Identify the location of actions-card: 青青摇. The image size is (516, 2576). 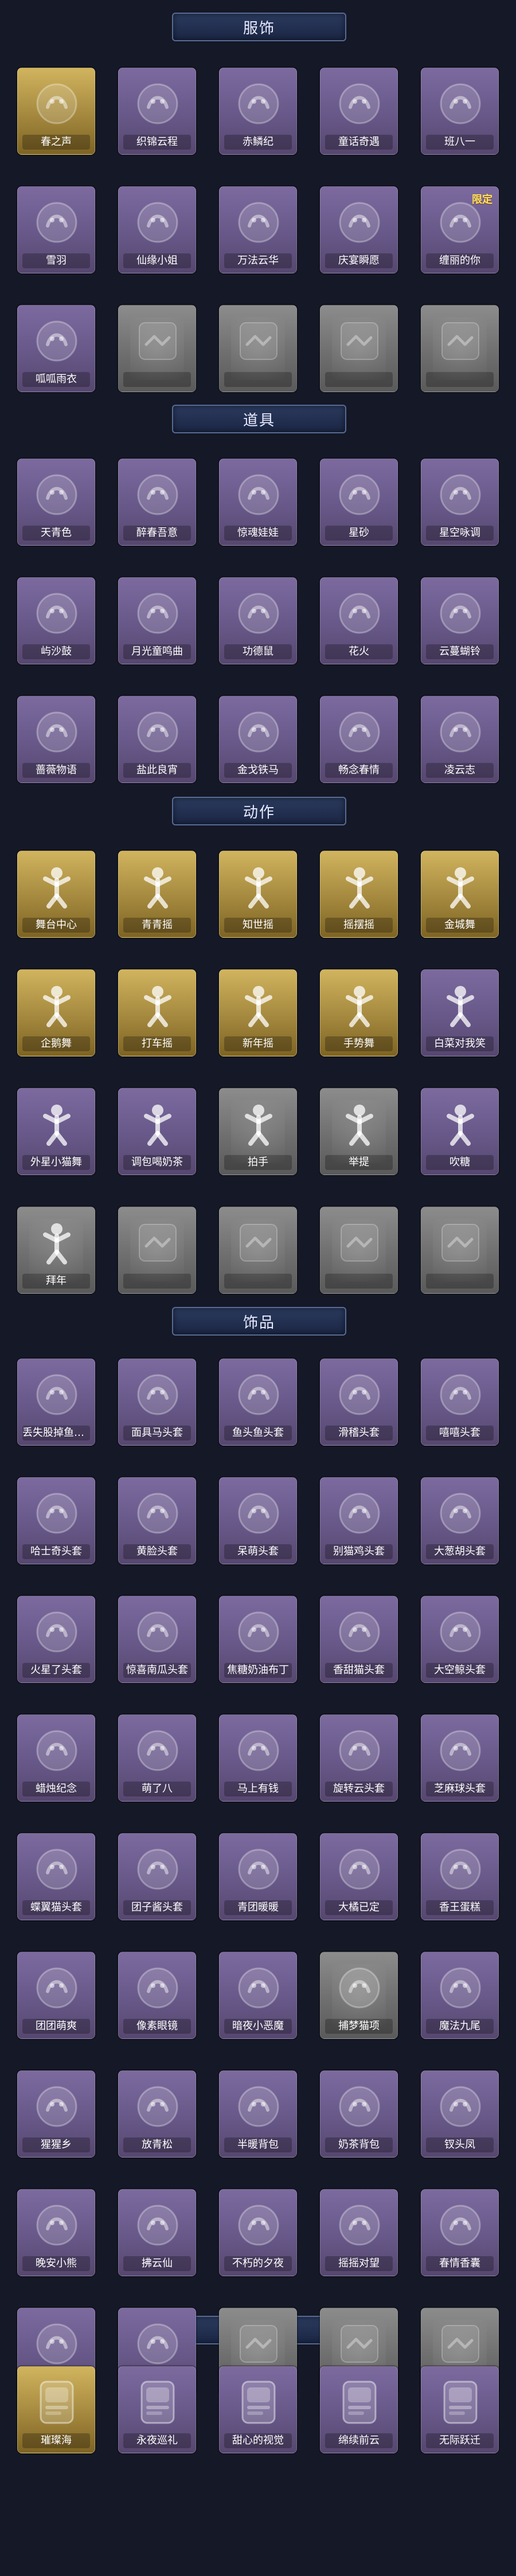
(157, 894).